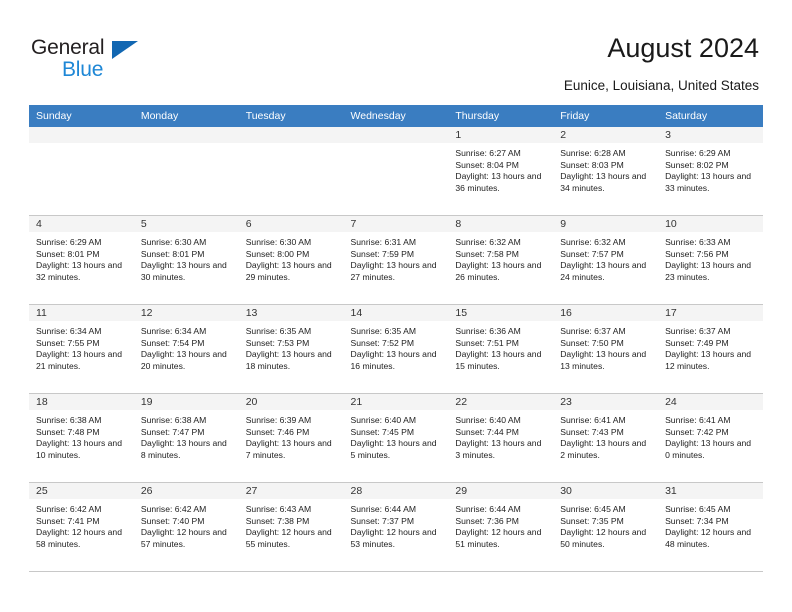  I want to click on sunset-text: Sunset: 7:54 PM, so click(172, 342).